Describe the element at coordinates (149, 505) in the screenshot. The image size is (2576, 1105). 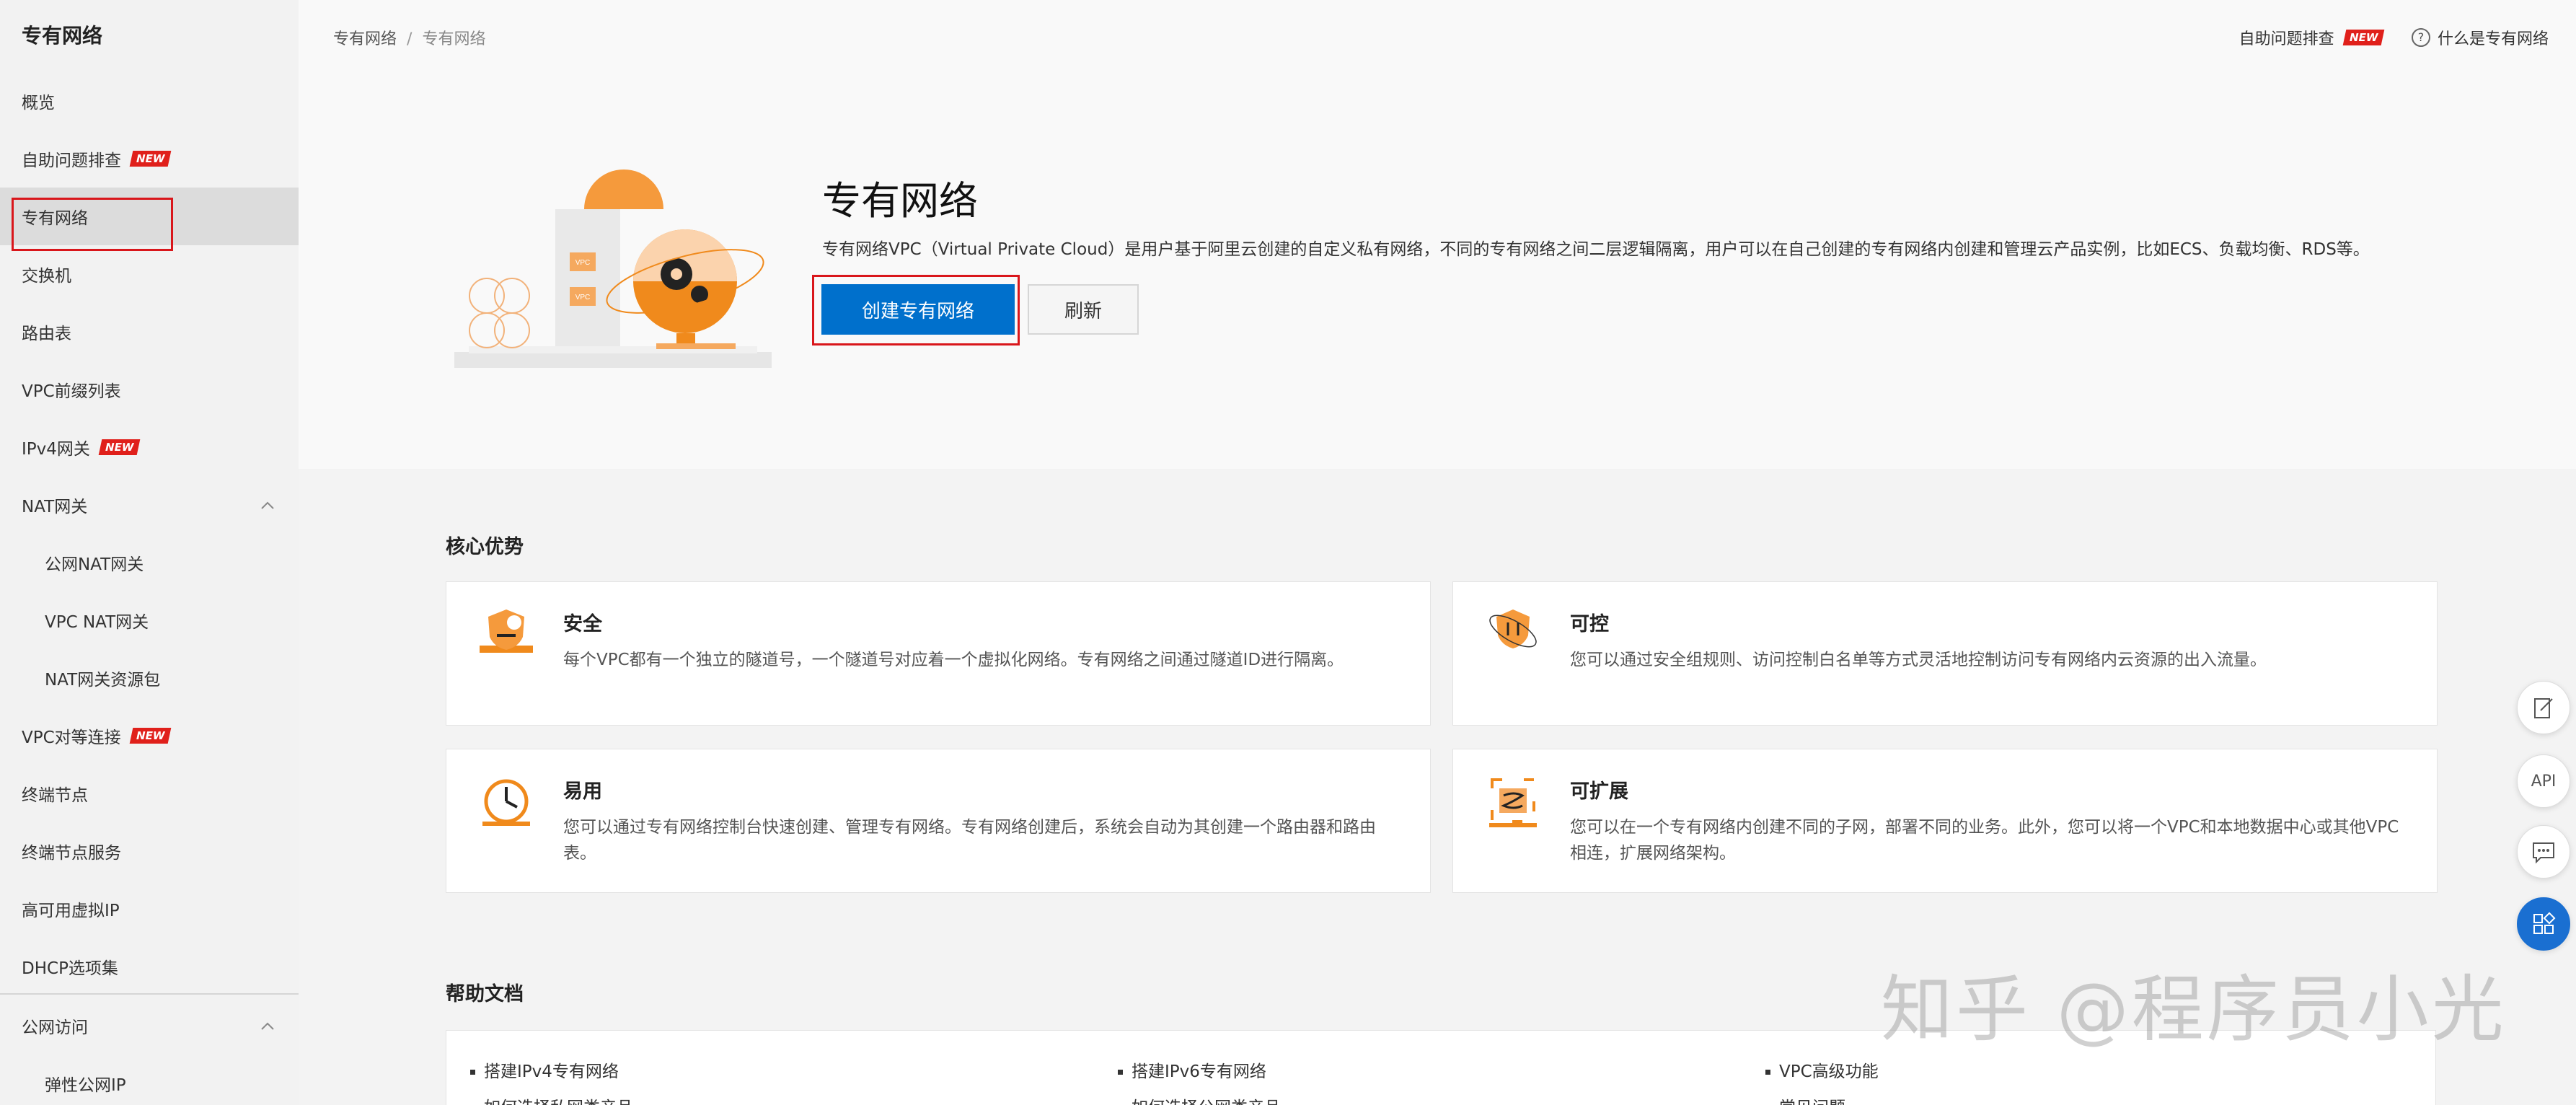
I see `sidebar-group-nat: NAT网关` at that location.